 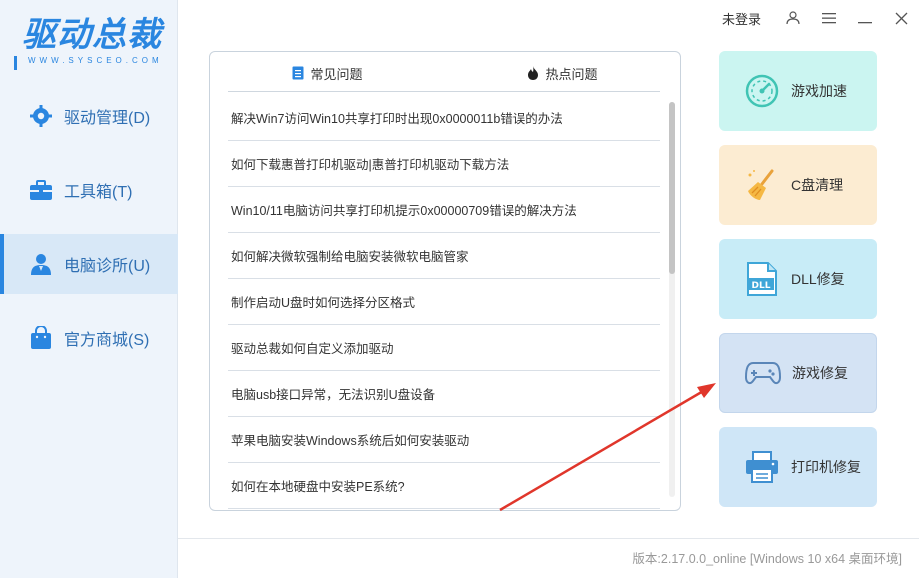 What do you see at coordinates (444, 164) in the screenshot?
I see `list-item: 如何下载惠普打印机驱动|惠普打印机驱动下载方法` at bounding box center [444, 164].